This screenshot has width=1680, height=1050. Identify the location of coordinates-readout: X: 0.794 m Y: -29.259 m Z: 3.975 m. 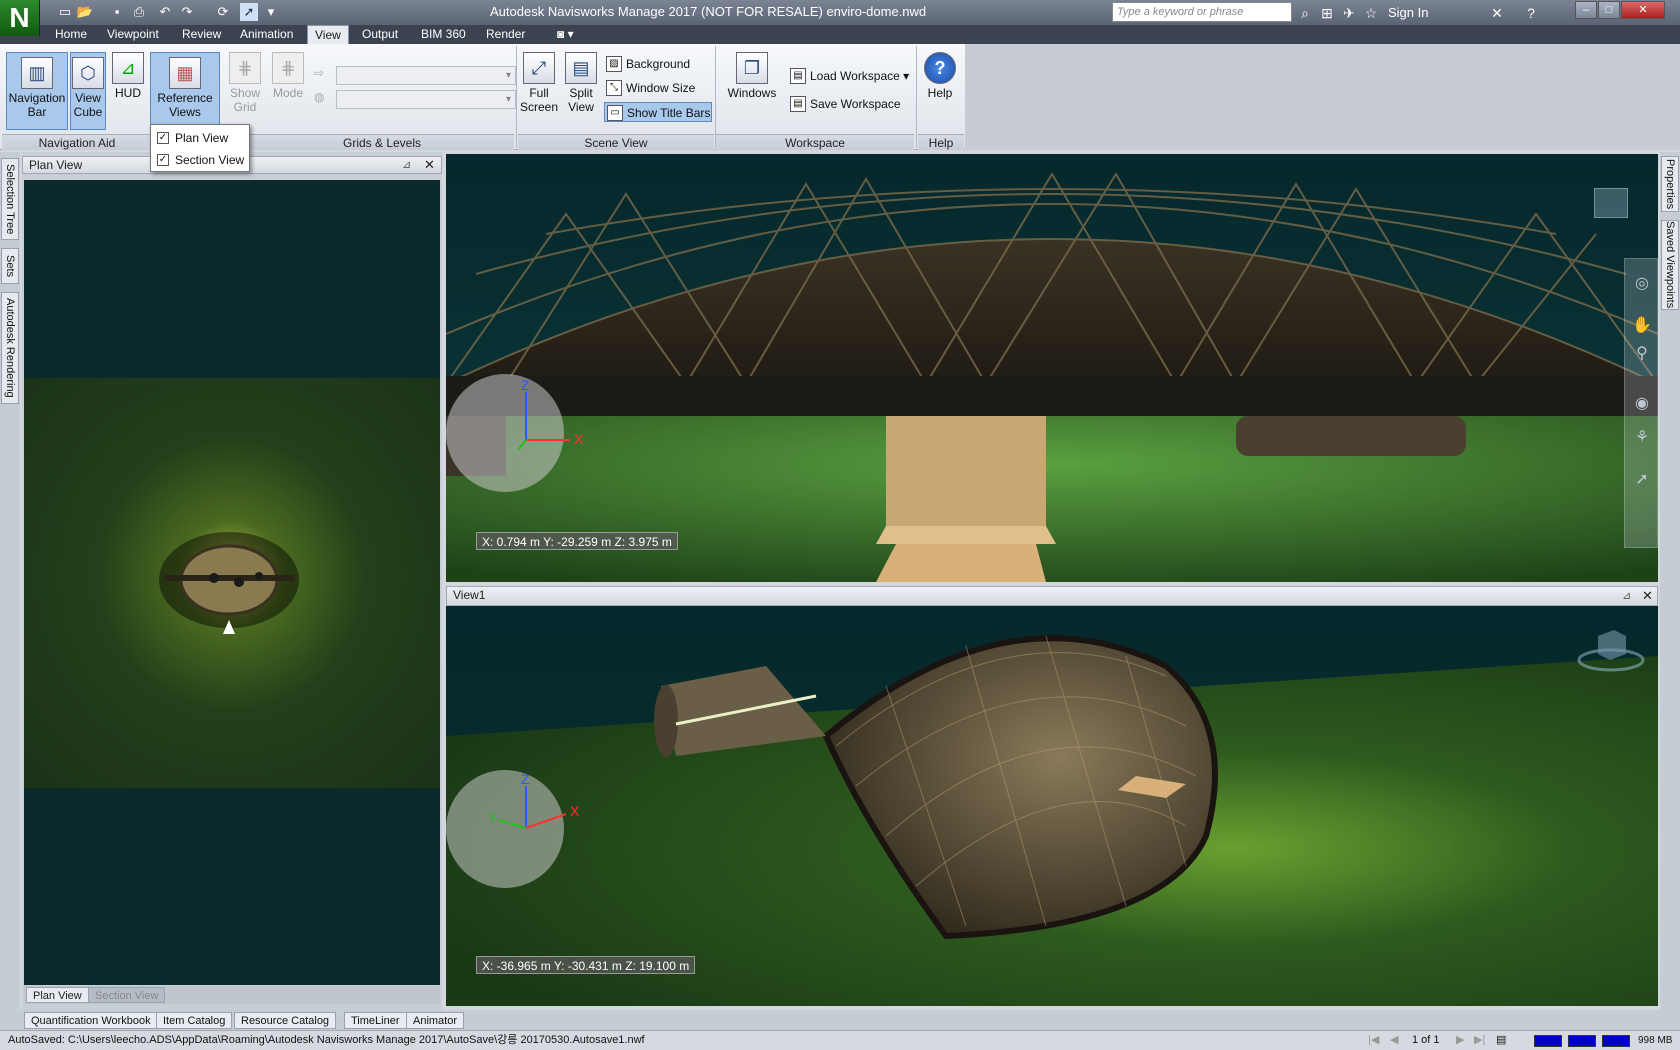
(577, 541).